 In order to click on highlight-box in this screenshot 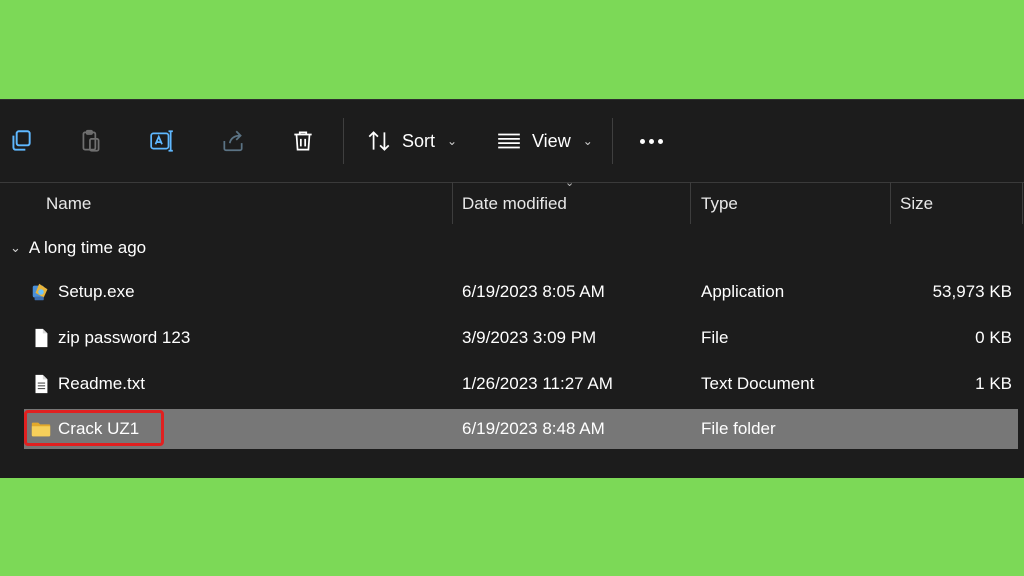, I will do `click(94, 428)`.